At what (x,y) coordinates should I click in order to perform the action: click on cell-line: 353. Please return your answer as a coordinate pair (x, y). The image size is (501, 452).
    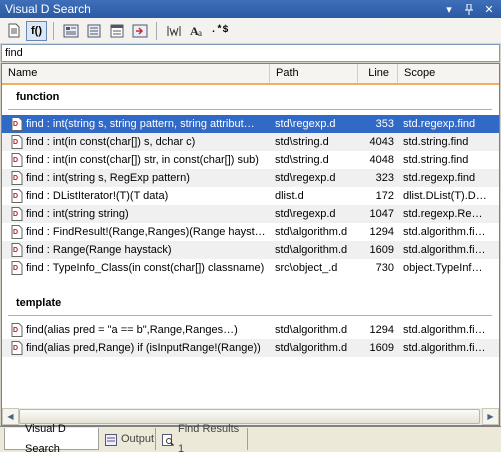
    Looking at the image, I should click on (384, 124).